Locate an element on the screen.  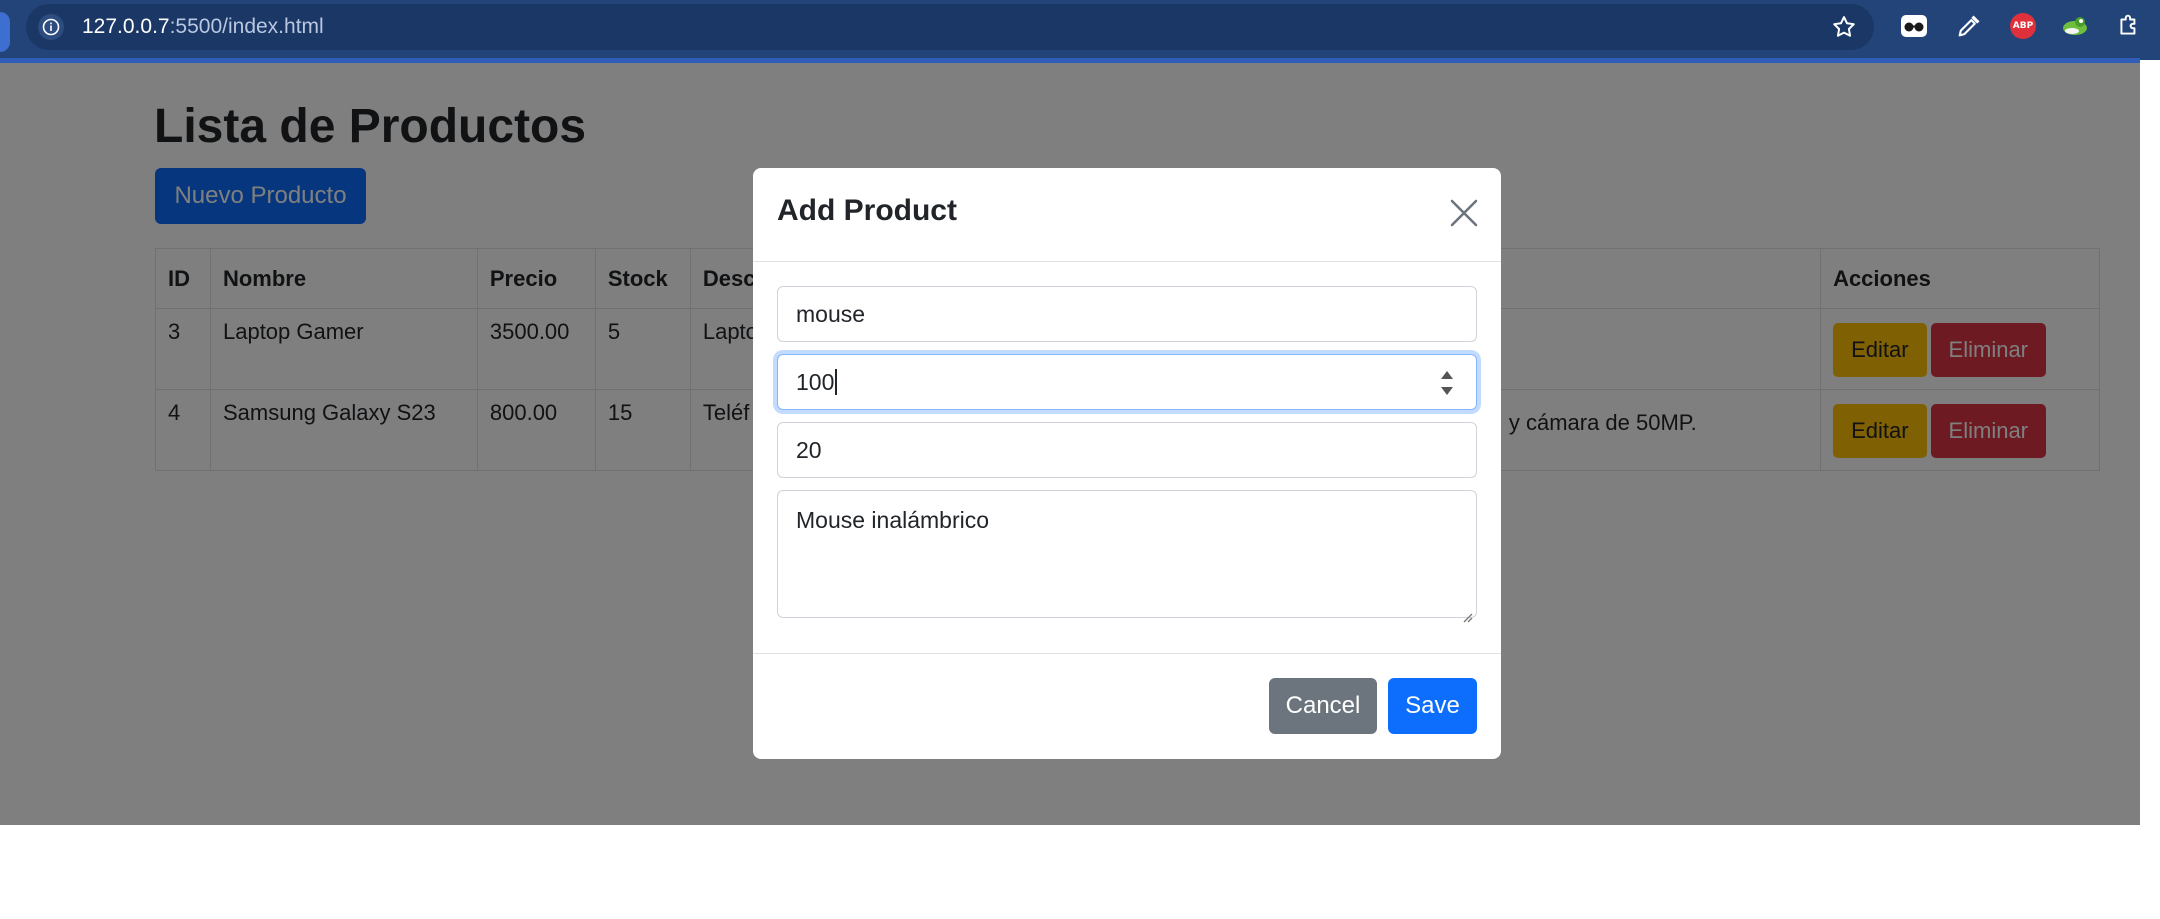
product-stock-value: 20 is located at coordinates (809, 449).